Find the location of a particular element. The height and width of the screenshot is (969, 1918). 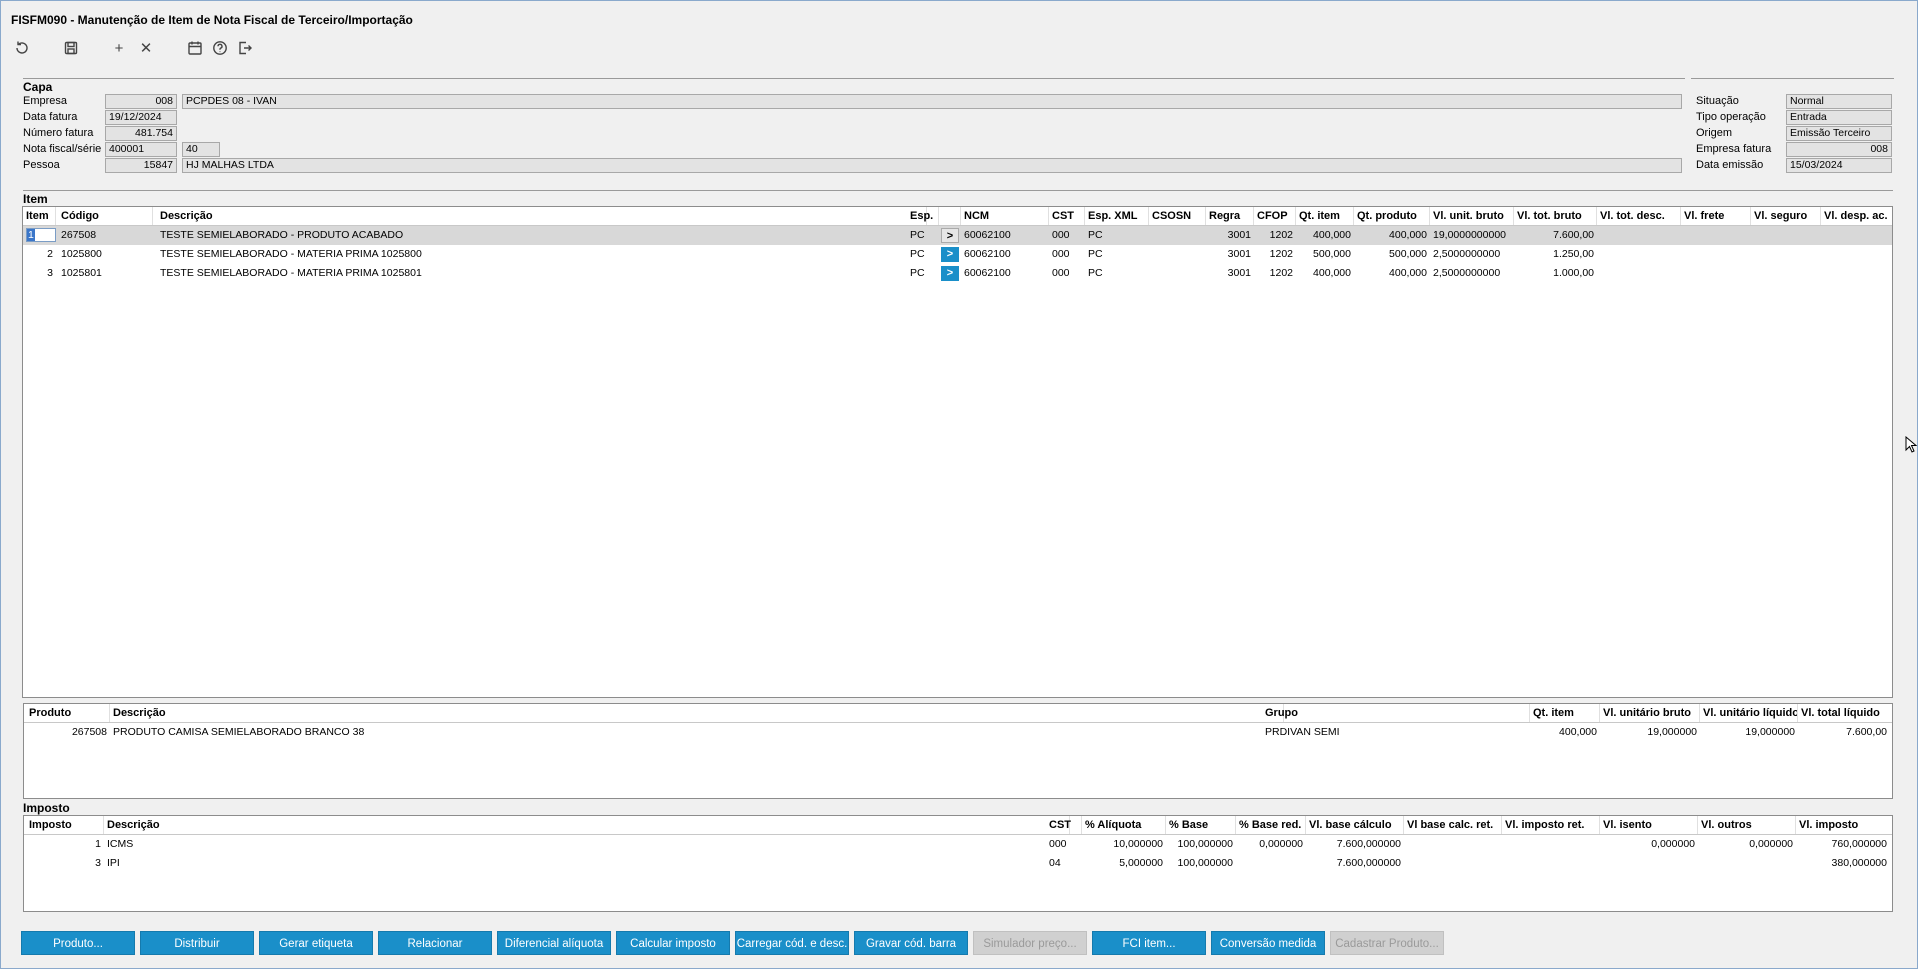

cell-item: 2 is located at coordinates (50, 254).